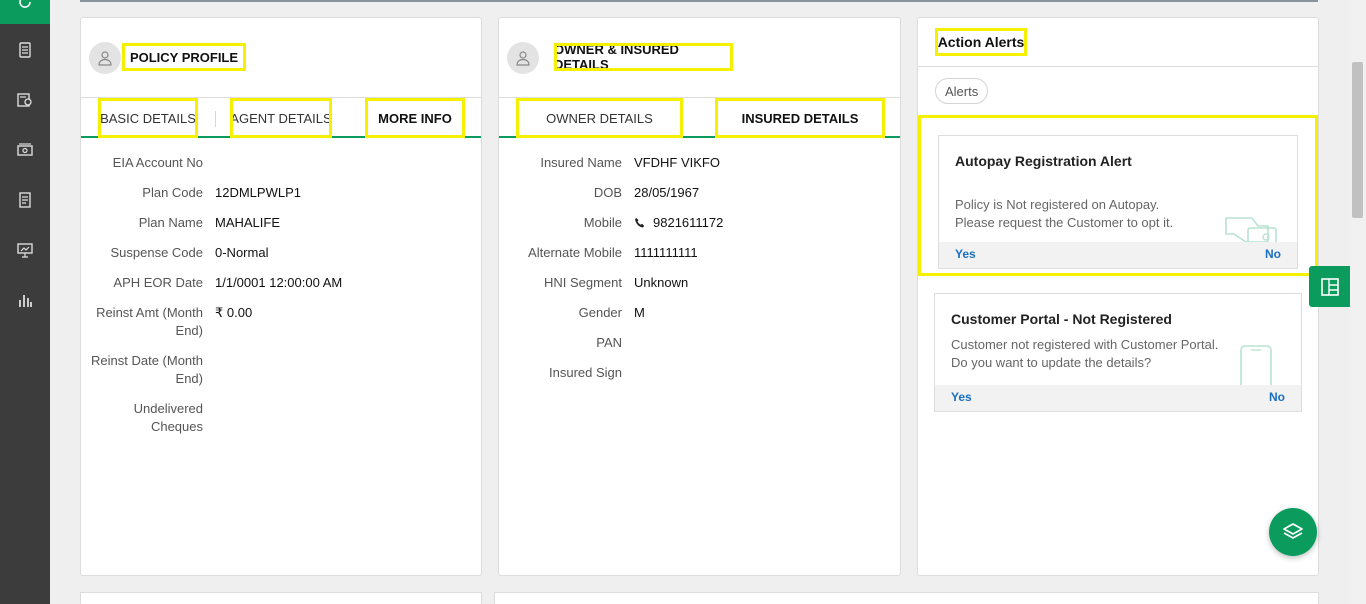  Describe the element at coordinates (1118, 66) in the screenshot. I see `divider` at that location.